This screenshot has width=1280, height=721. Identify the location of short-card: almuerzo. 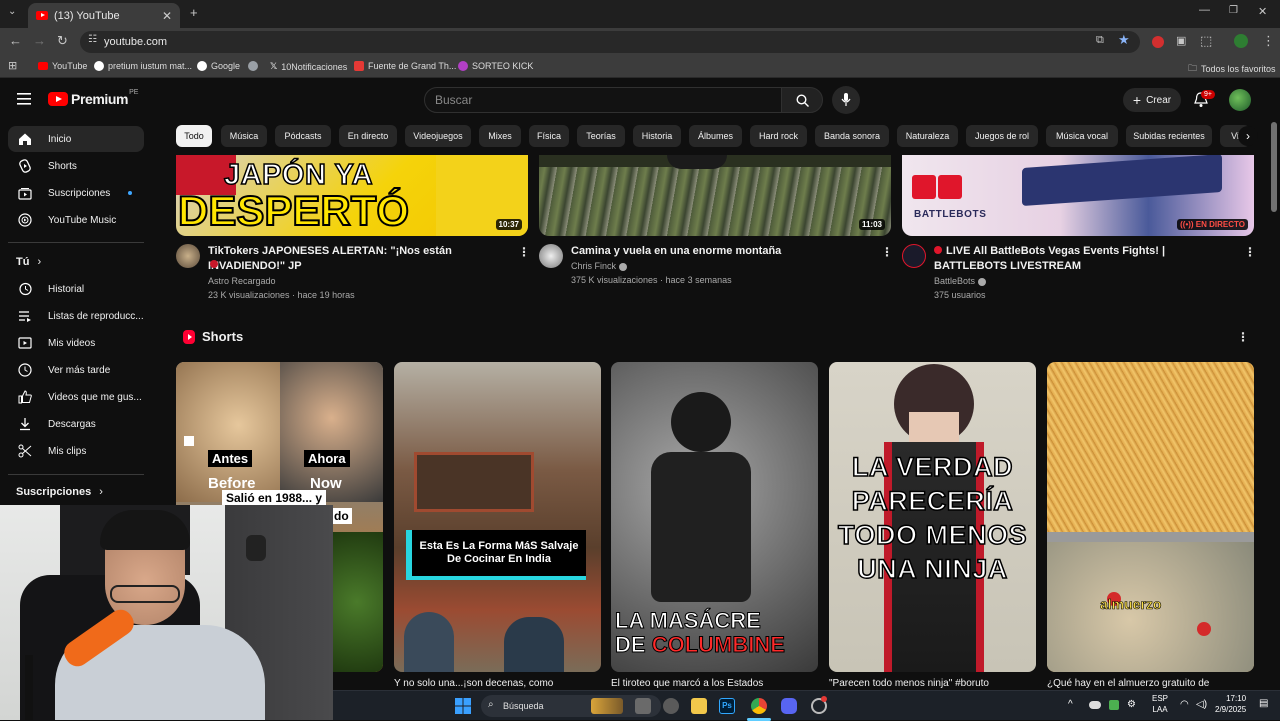
(1150, 517).